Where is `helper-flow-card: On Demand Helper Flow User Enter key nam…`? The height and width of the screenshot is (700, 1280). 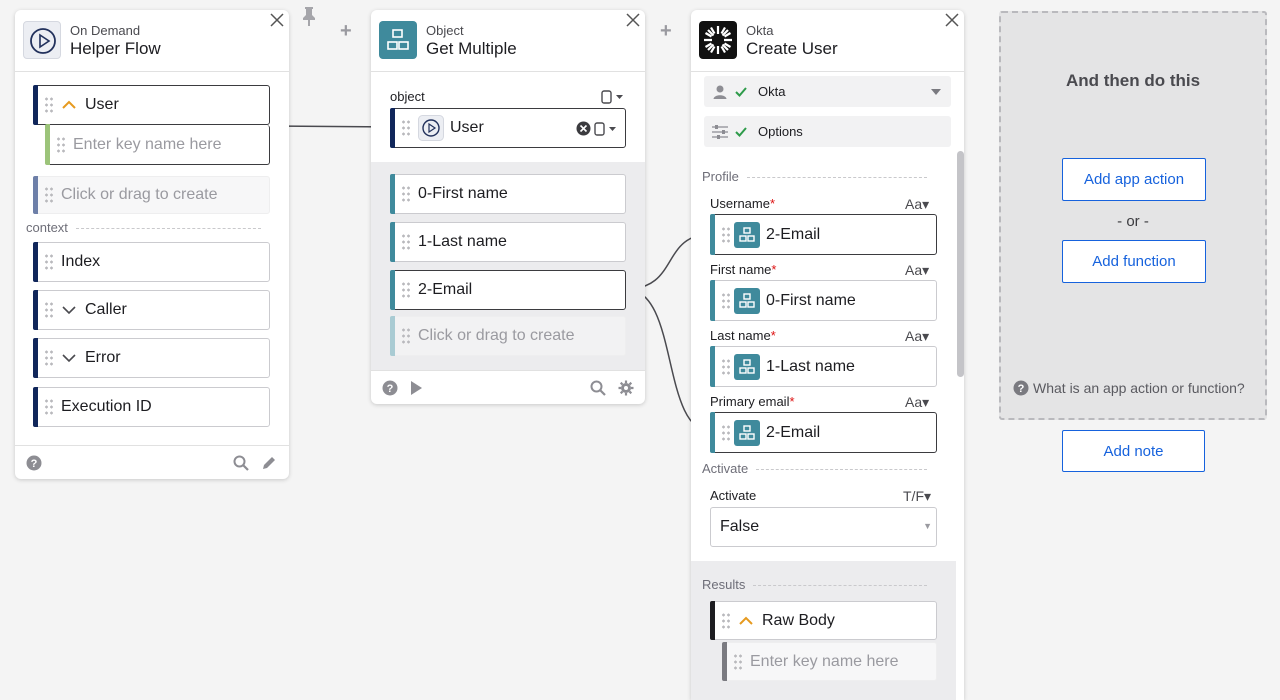 helper-flow-card: On Demand Helper Flow User Enter key nam… is located at coordinates (152, 244).